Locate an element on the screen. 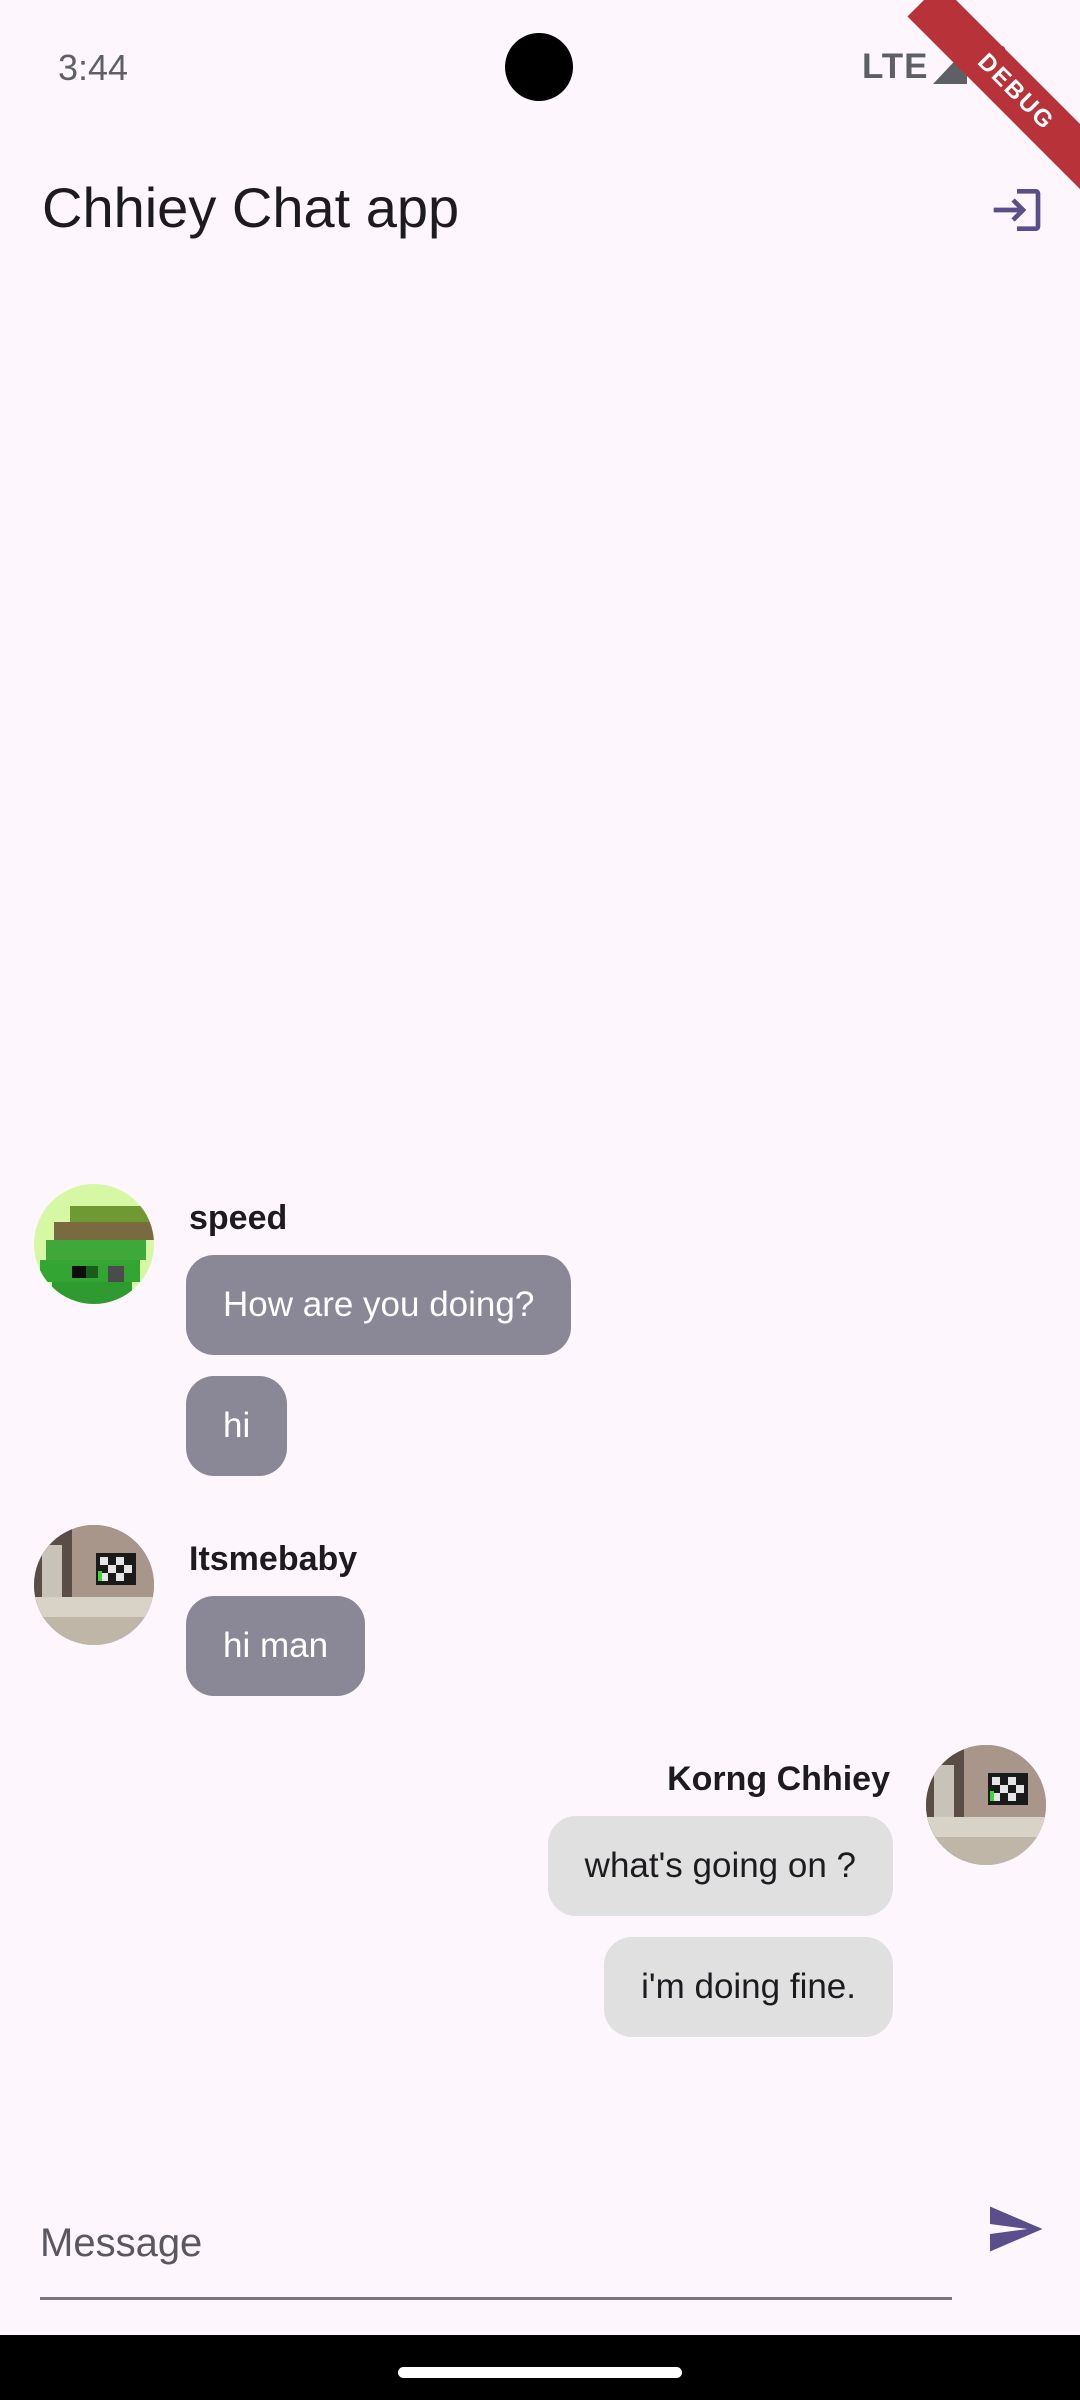  camera-cutout is located at coordinates (539, 67).